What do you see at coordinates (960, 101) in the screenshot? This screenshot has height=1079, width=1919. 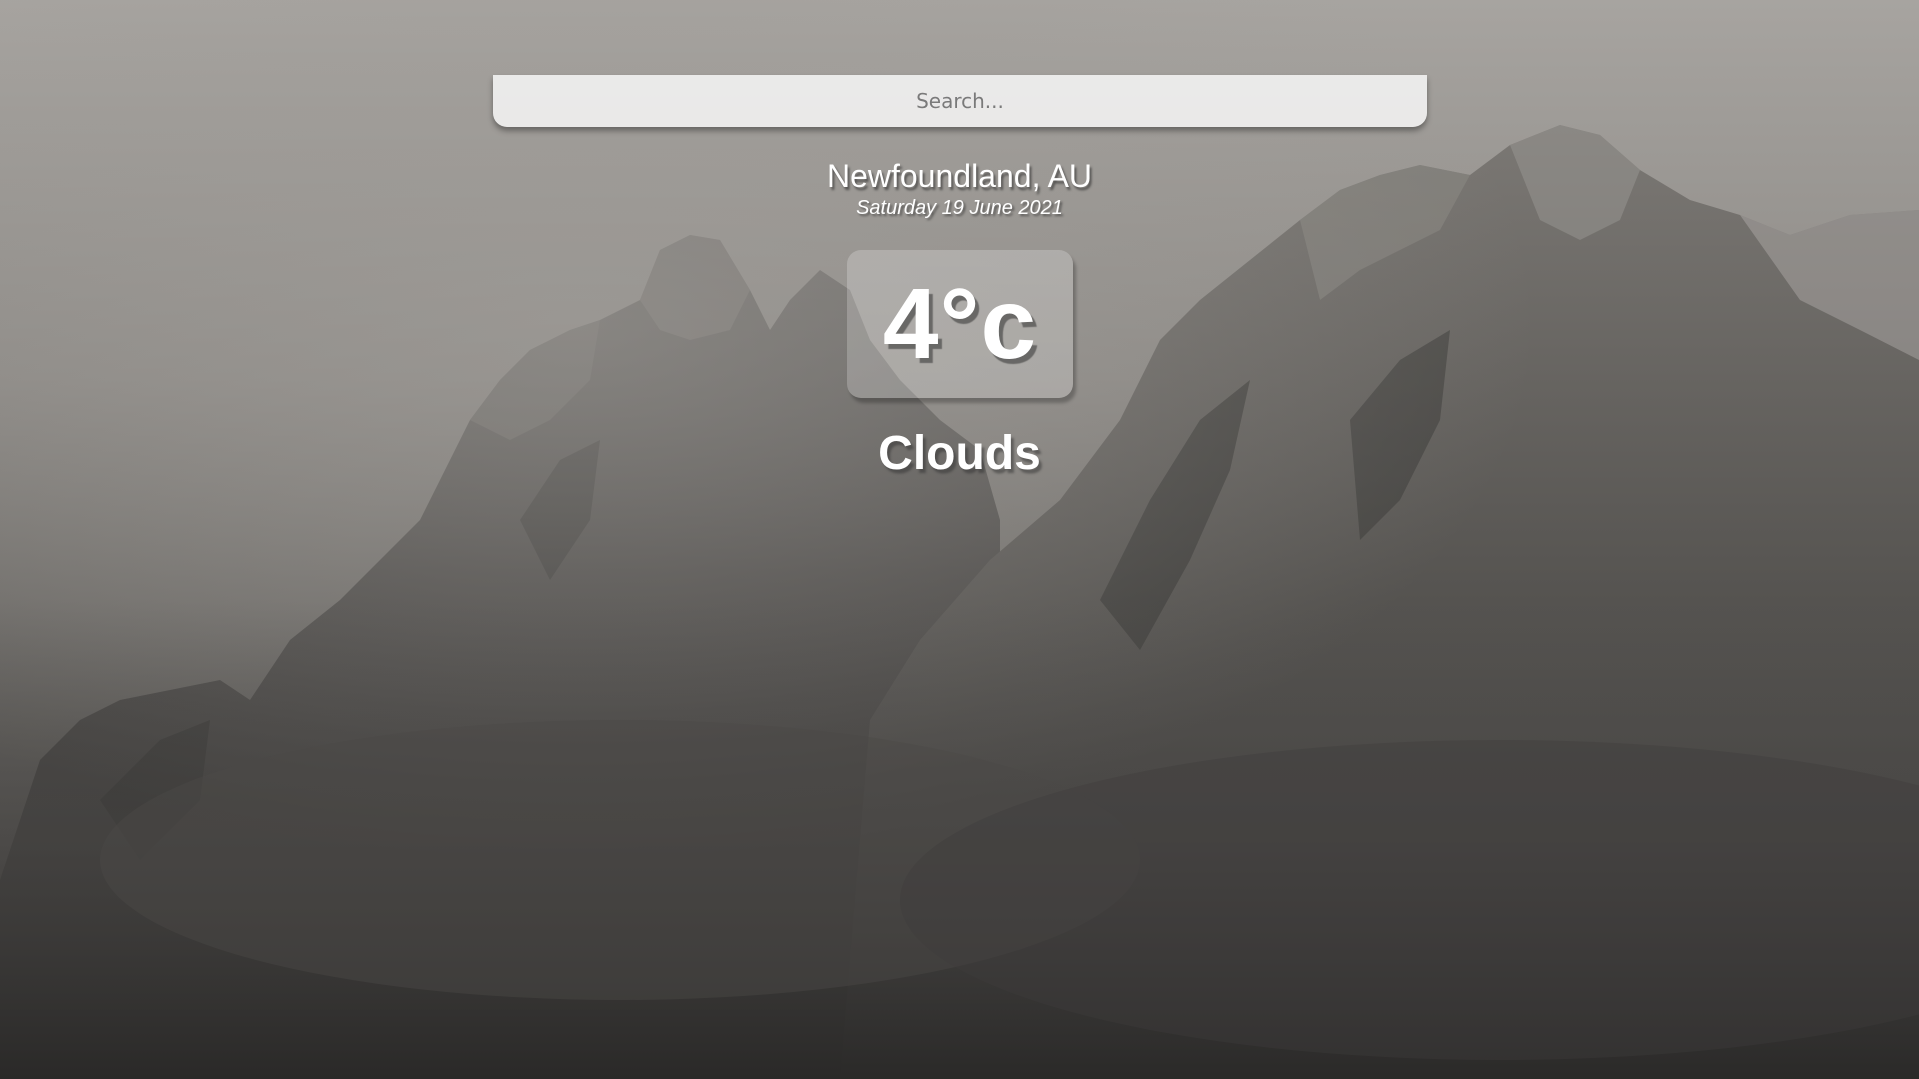 I see `search-input` at bounding box center [960, 101].